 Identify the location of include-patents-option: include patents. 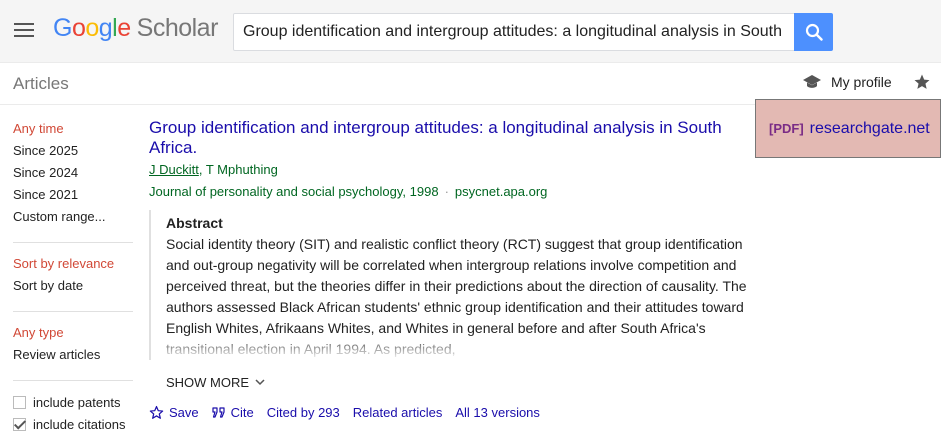
(73, 402).